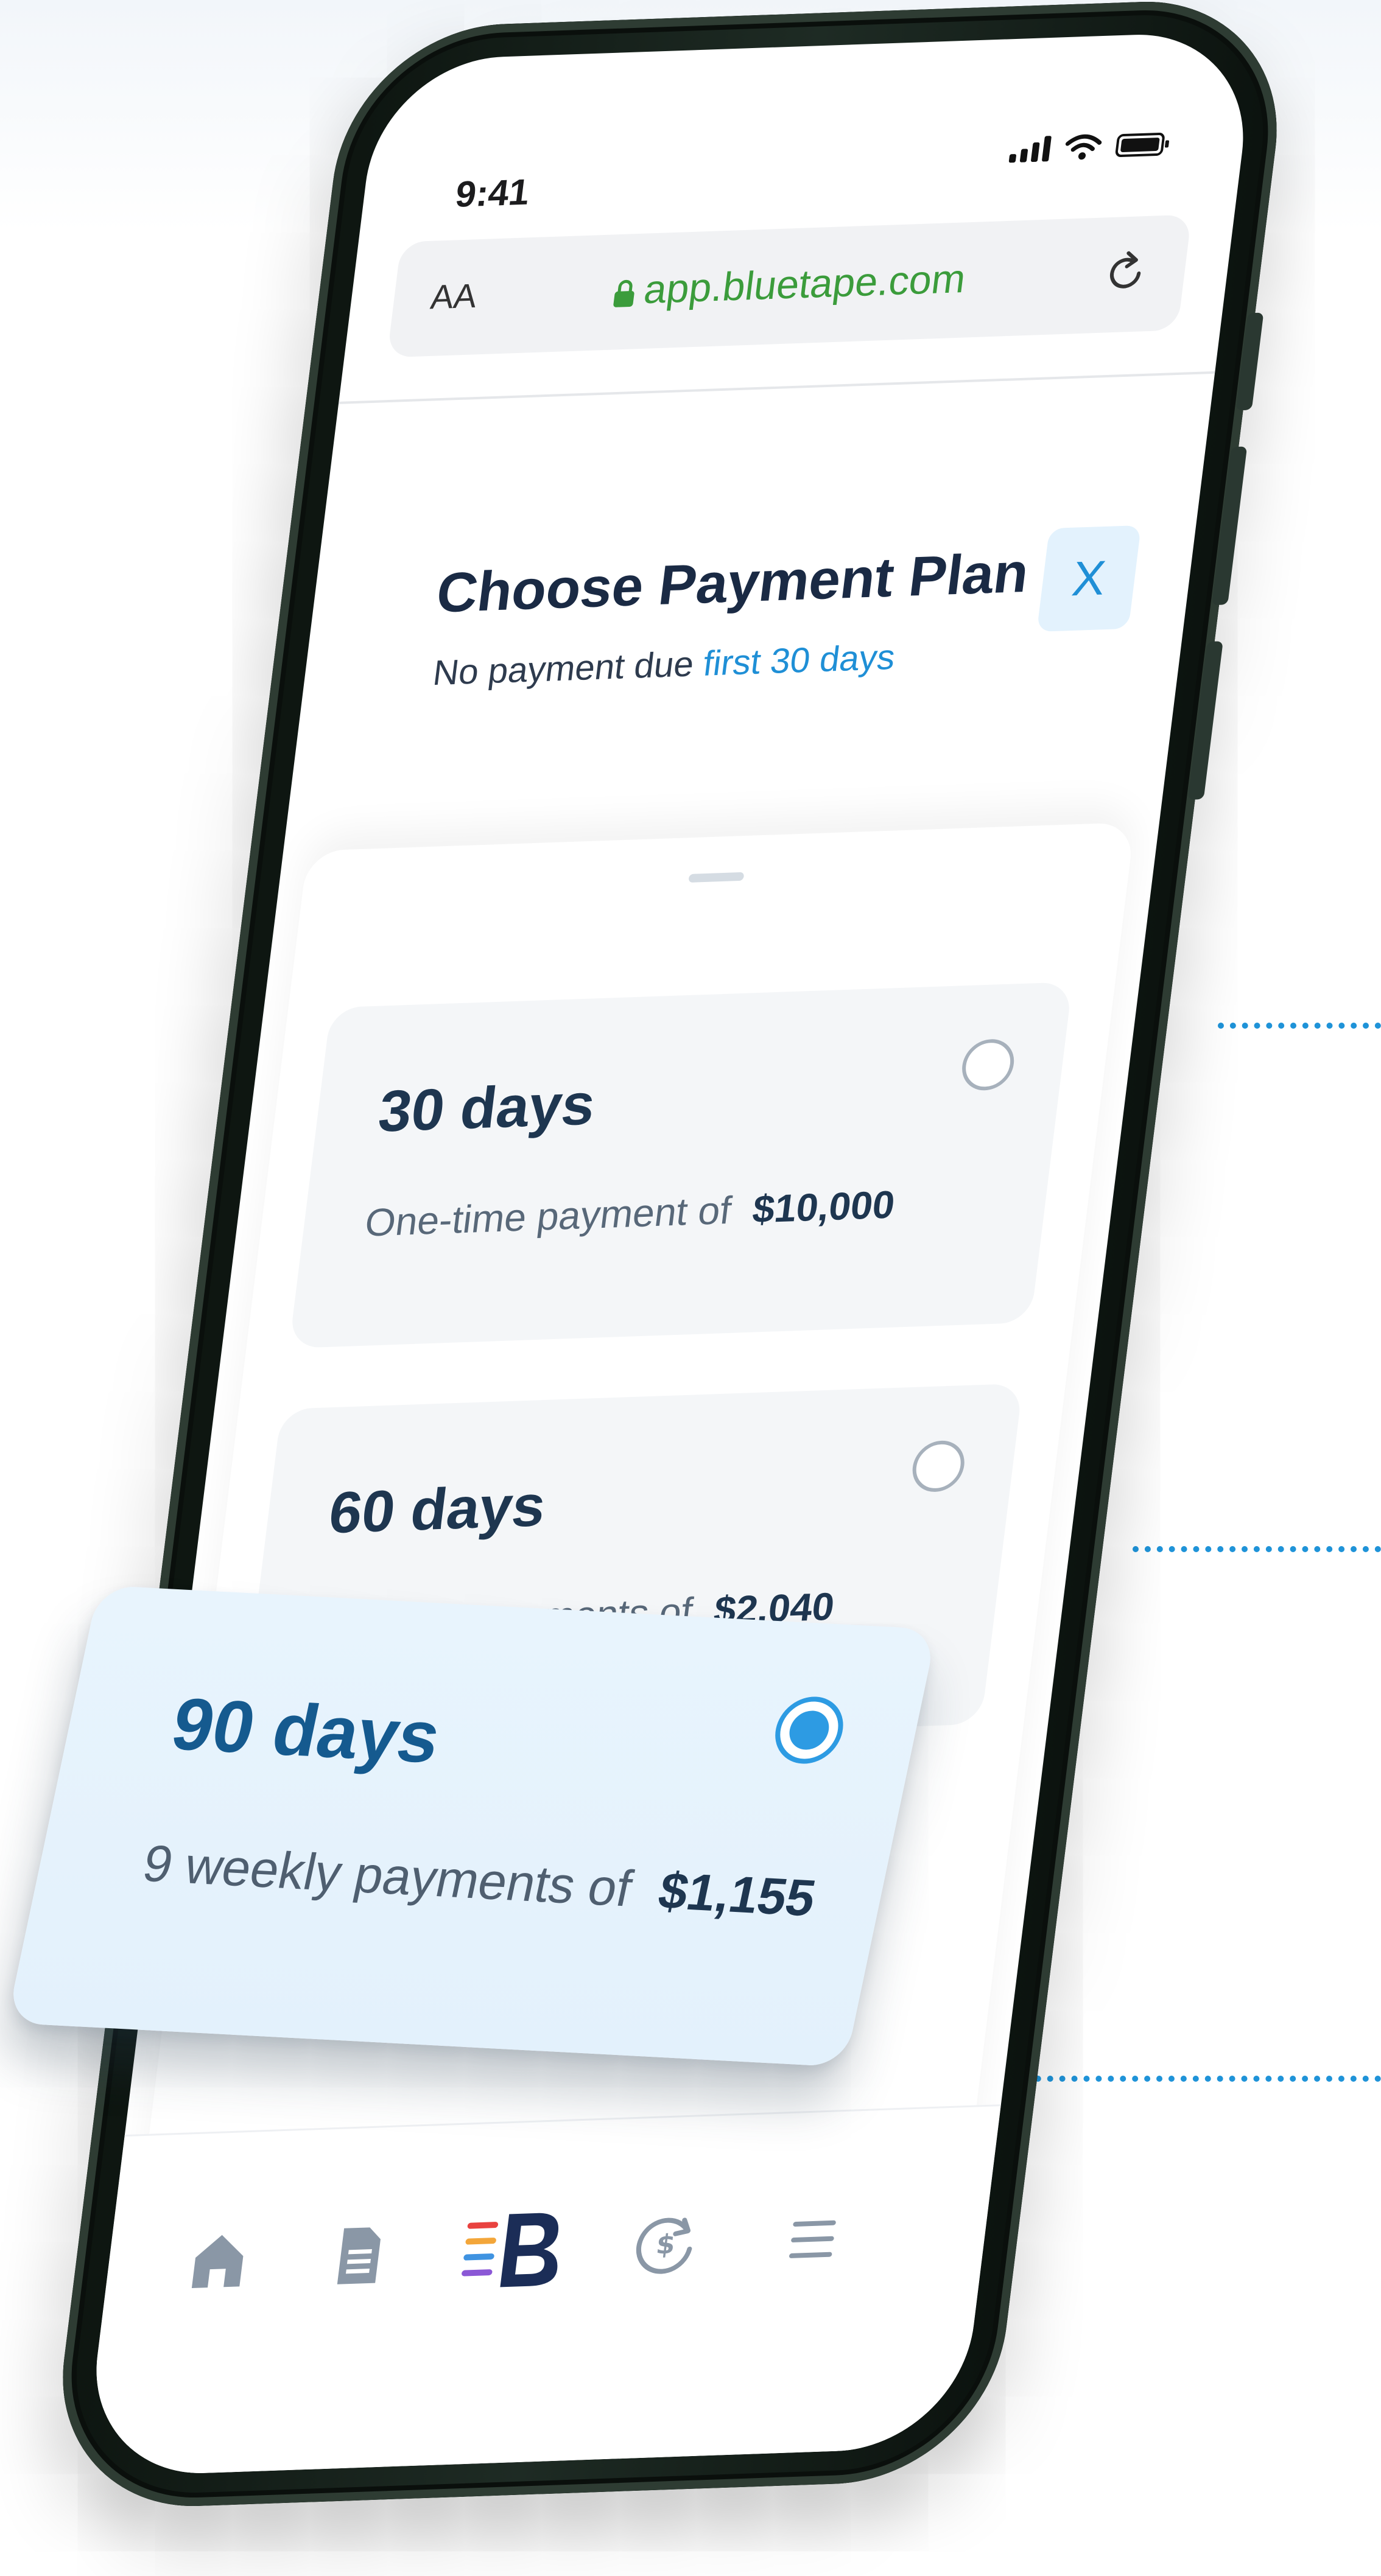 The image size is (1381, 2576). I want to click on subtitle-highlight: first 30 days, so click(799, 661).